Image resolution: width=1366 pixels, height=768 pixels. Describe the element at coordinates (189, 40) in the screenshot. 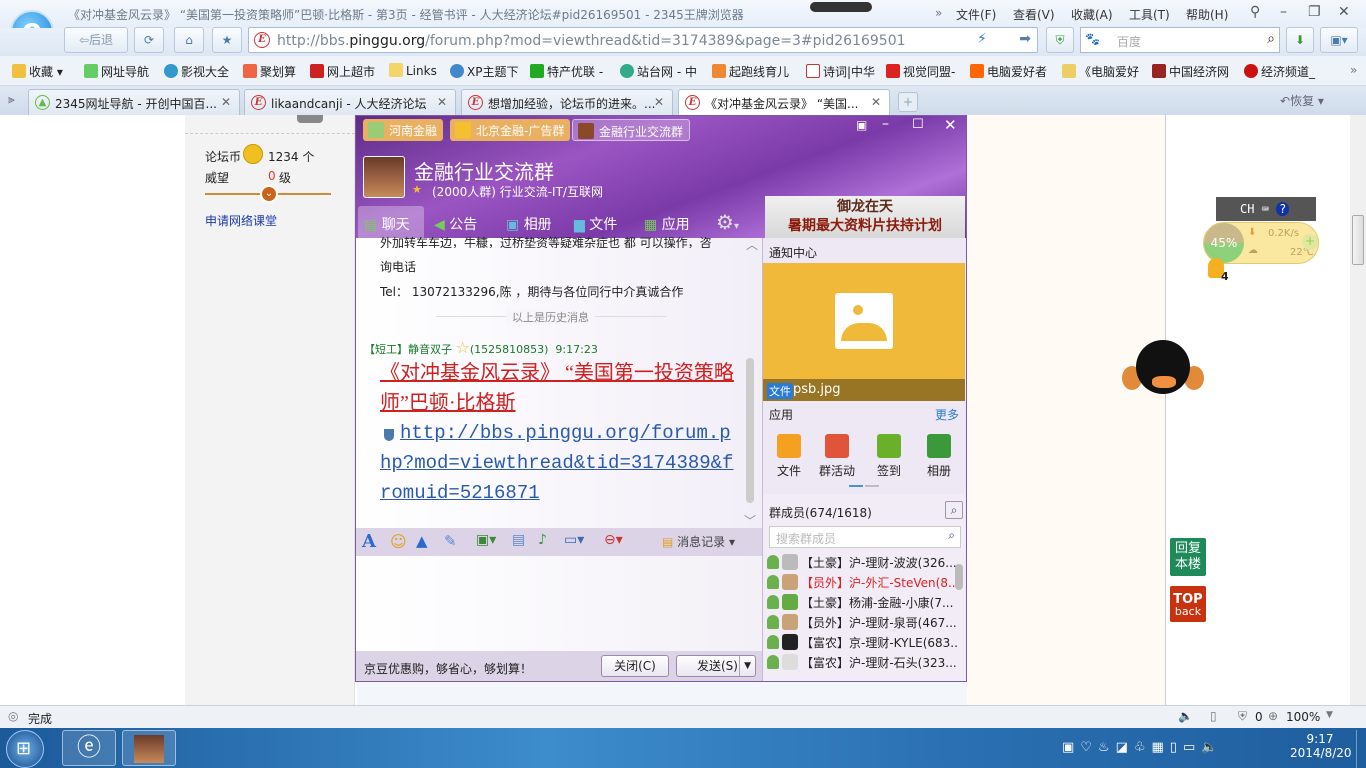

I see `home-button: ⌂` at that location.